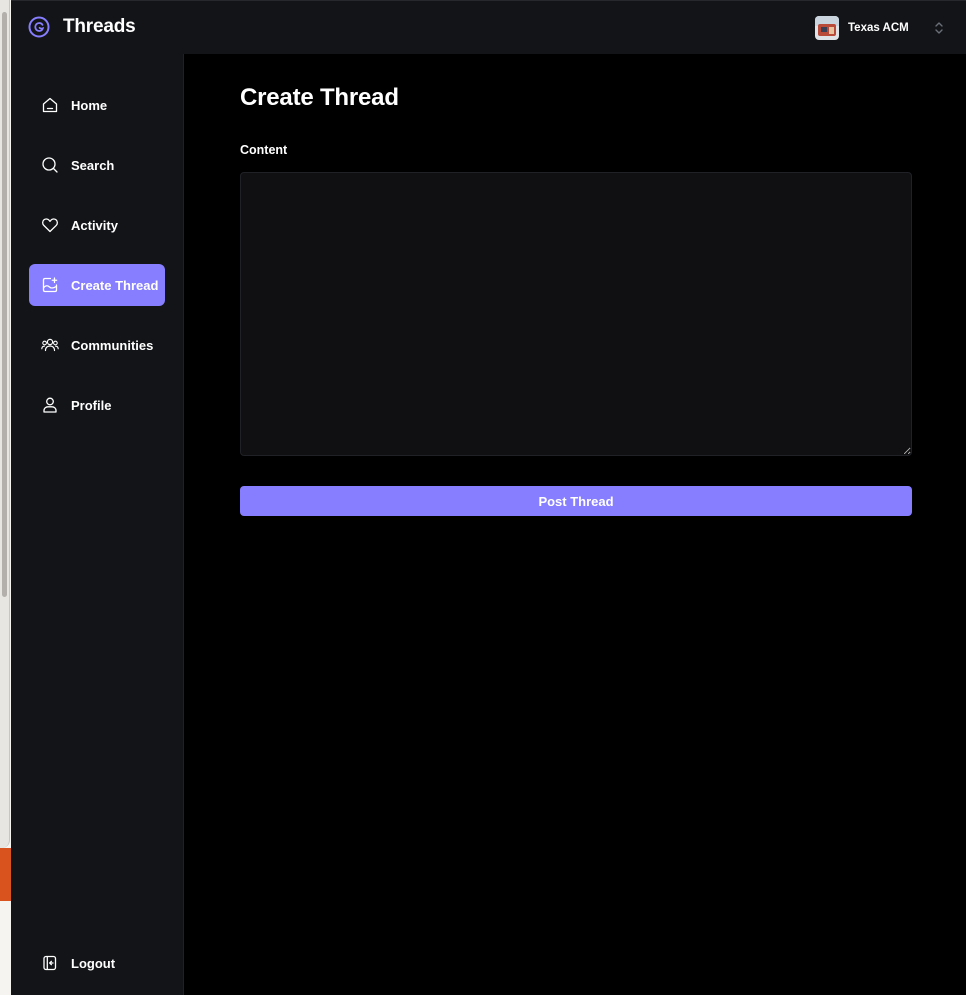 The image size is (966, 995). I want to click on sidebar-item-profile: Profile, so click(97, 405).